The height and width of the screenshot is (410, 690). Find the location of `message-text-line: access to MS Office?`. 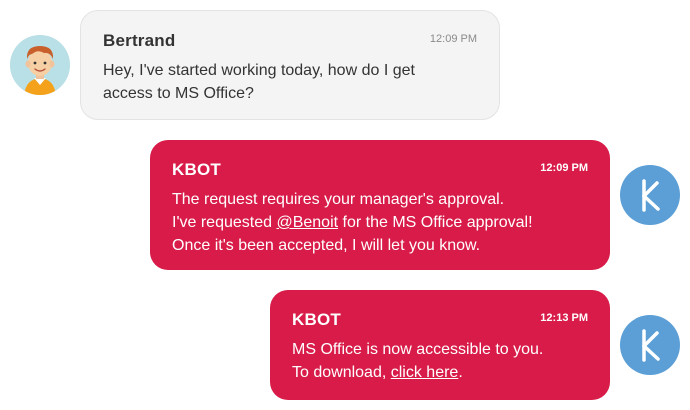

message-text-line: access to MS Office? is located at coordinates (178, 93).